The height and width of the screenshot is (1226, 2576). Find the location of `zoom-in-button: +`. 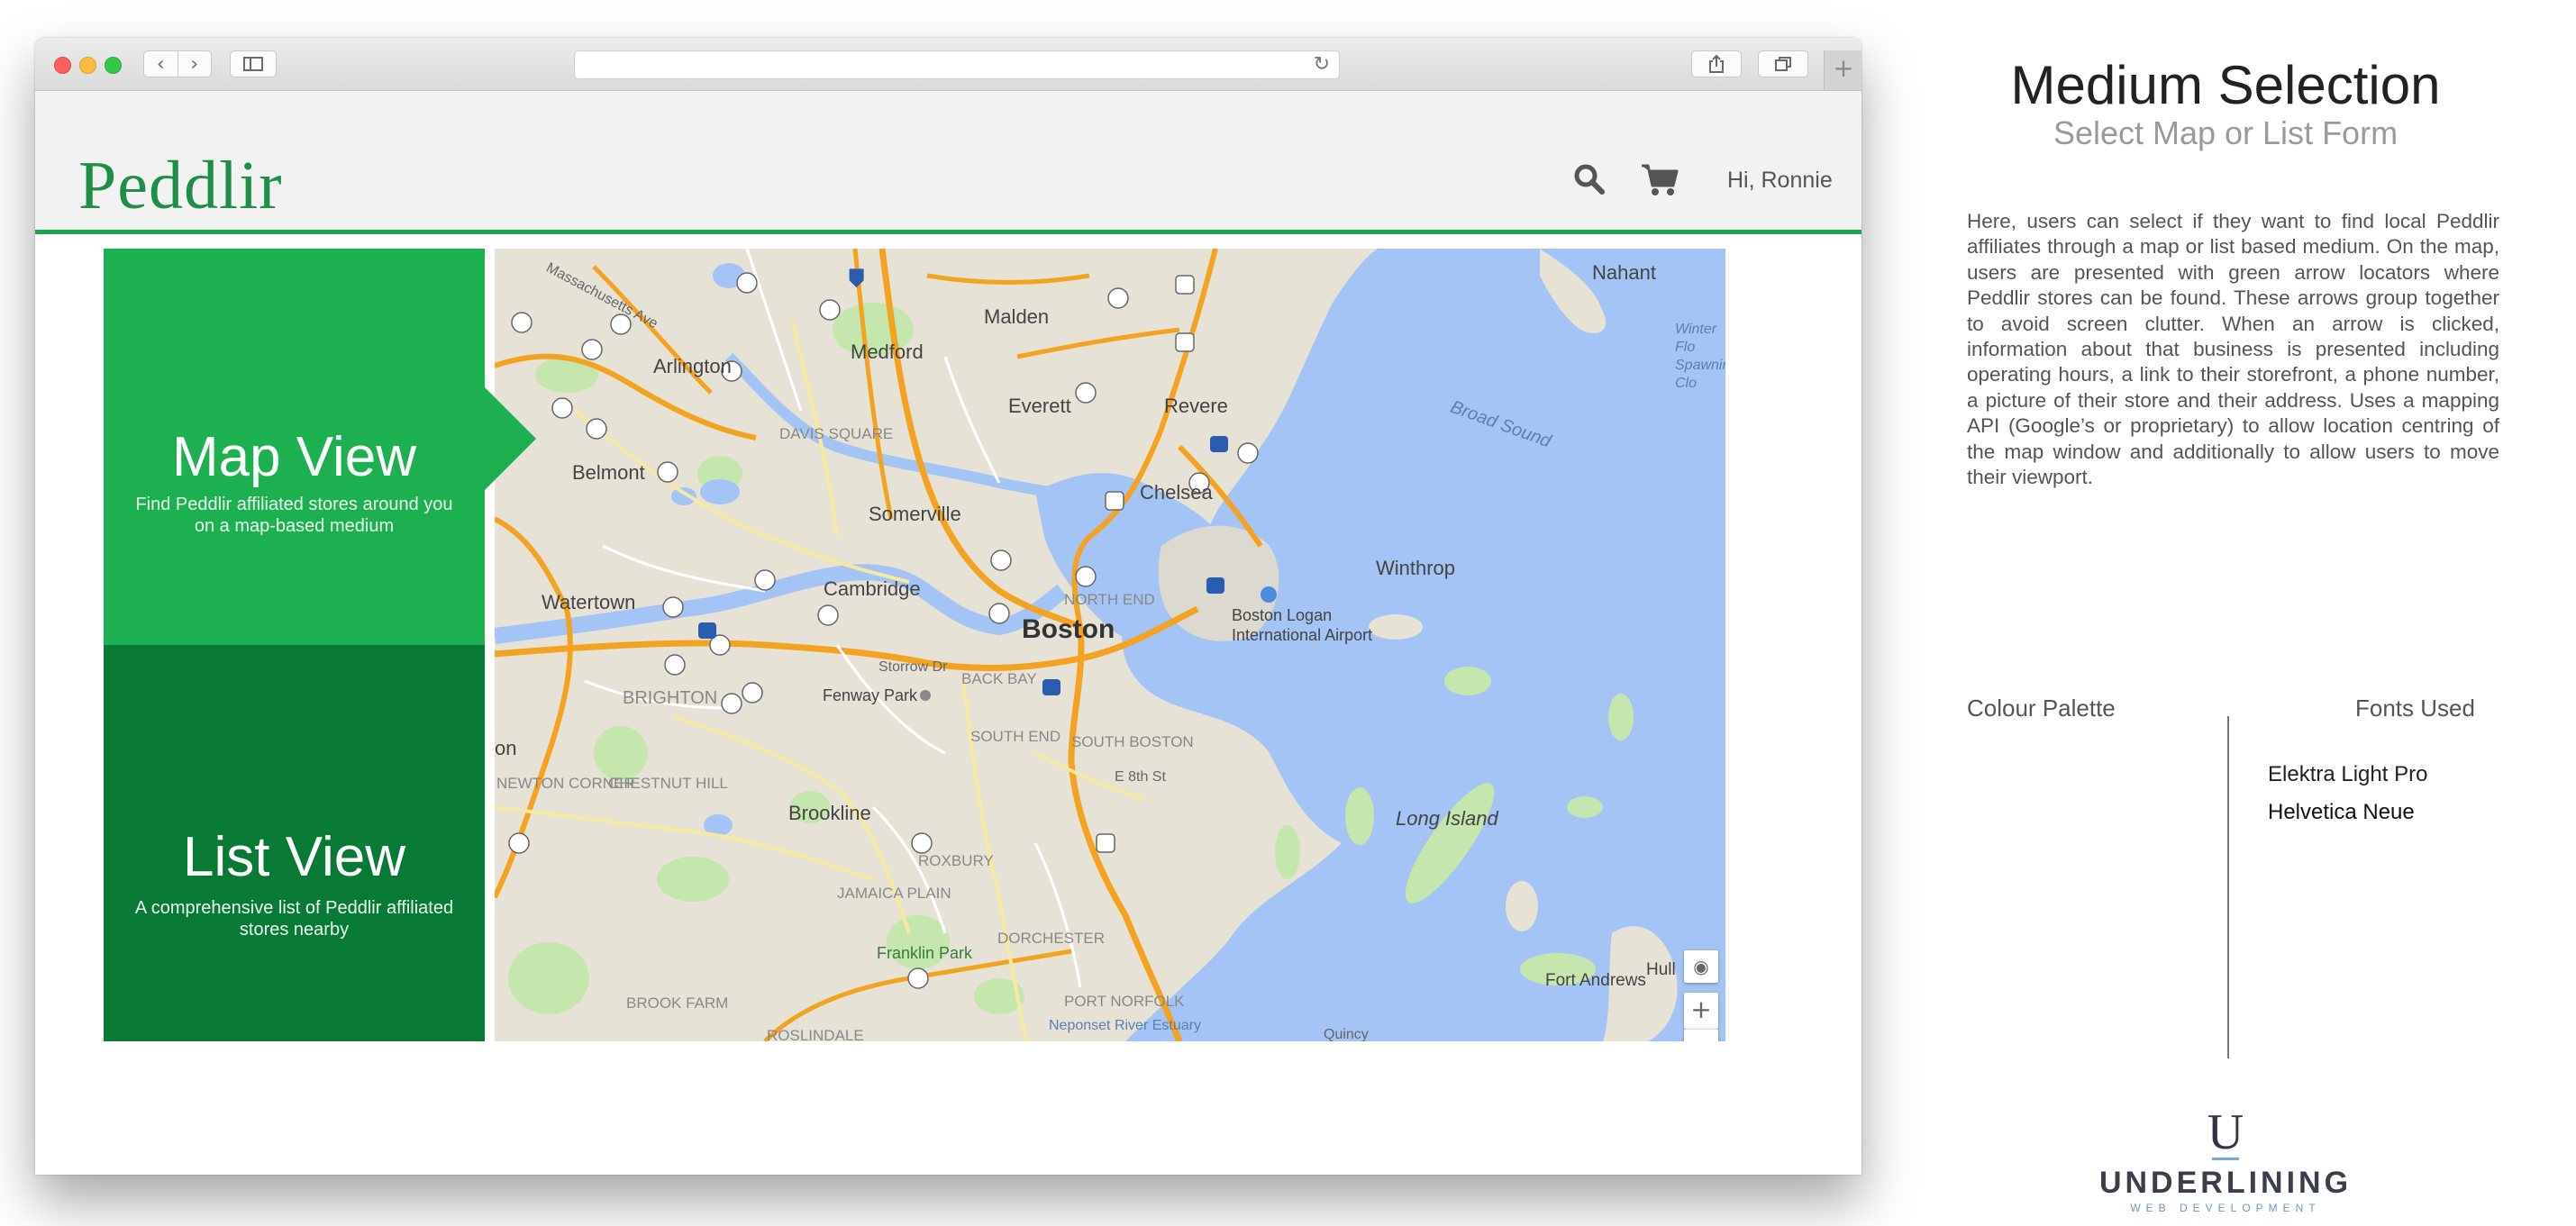

zoom-in-button: + is located at coordinates (1701, 1011).